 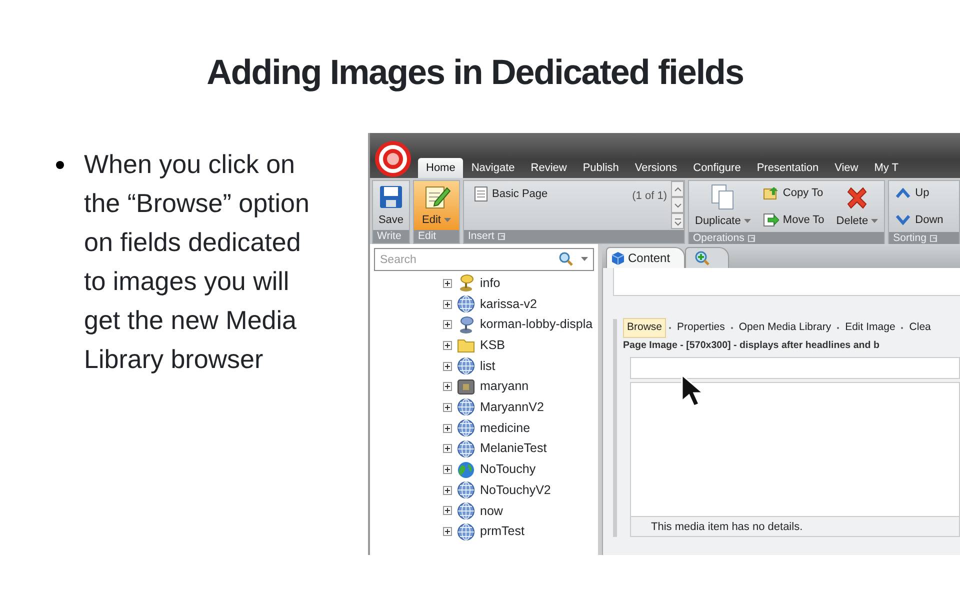 I want to click on image-path-field, so click(x=795, y=367).